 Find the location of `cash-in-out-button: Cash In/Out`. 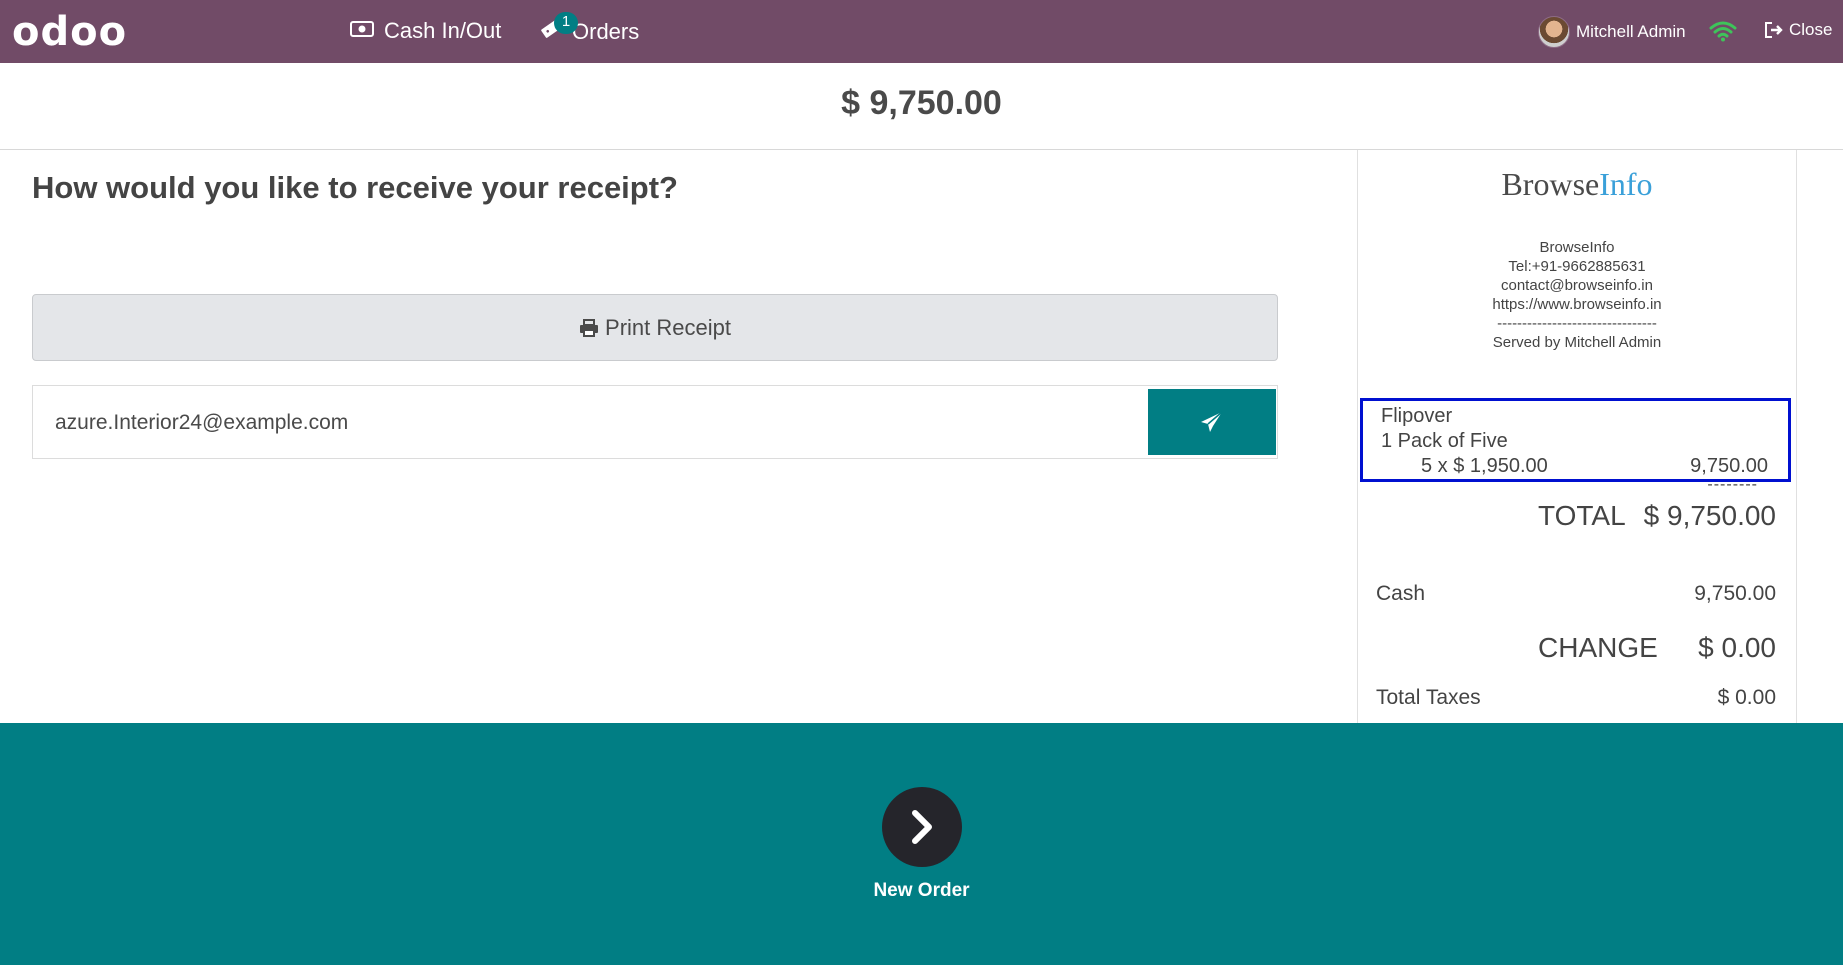

cash-in-out-button: Cash In/Out is located at coordinates (425, 31).